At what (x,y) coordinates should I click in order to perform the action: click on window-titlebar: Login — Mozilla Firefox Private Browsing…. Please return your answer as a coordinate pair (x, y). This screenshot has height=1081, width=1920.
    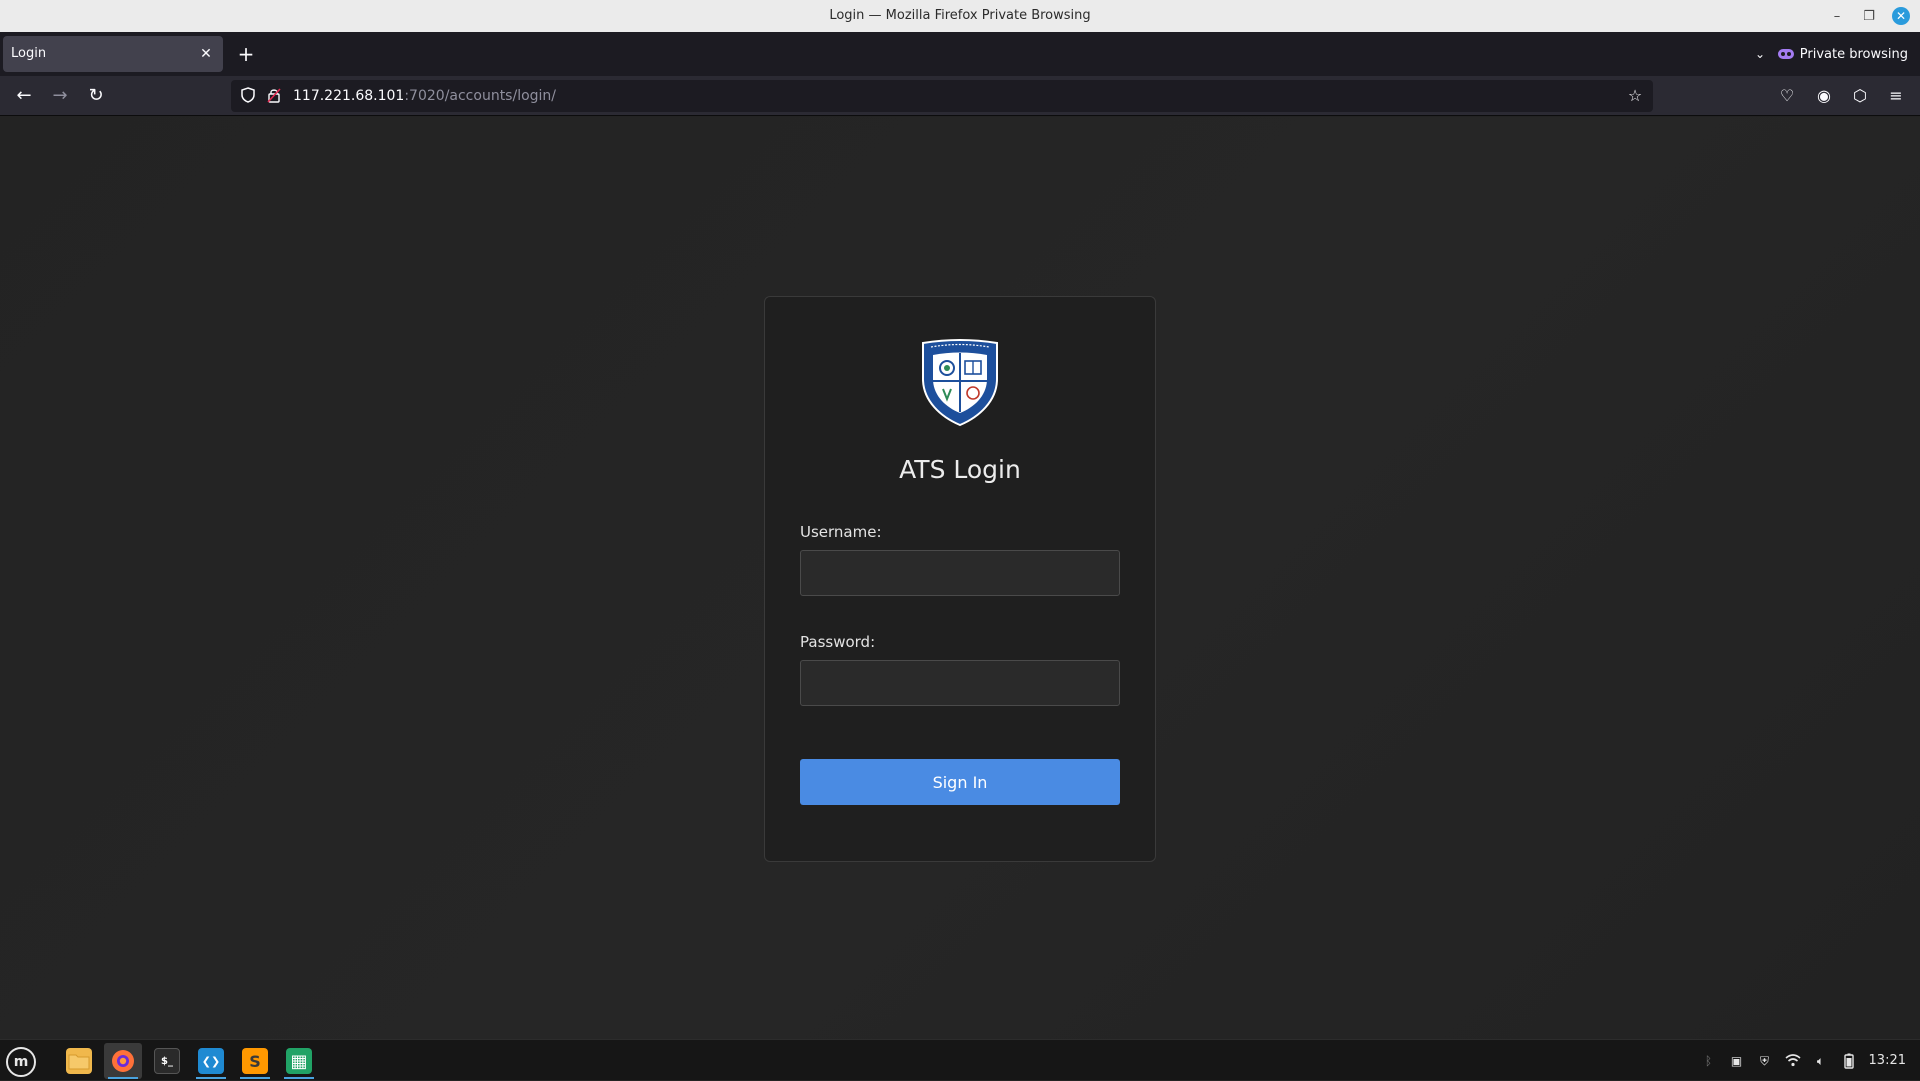
    Looking at the image, I should click on (960, 16).